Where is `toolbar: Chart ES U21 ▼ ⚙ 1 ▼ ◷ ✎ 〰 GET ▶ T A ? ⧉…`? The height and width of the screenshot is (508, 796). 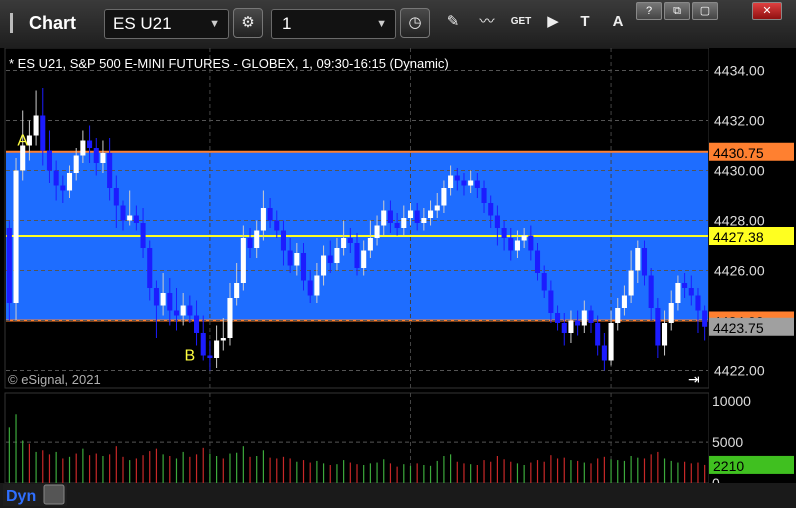 toolbar: Chart ES U21 ▼ ⚙ 1 ▼ ◷ ✎ 〰 GET ▶ T A ? ⧉… is located at coordinates (398, 24).